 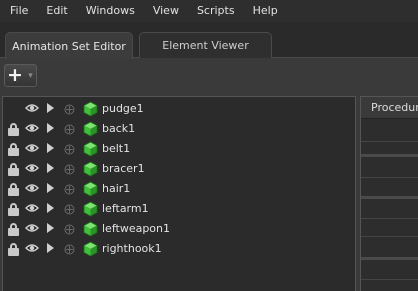 What do you see at coordinates (265, 11) in the screenshot?
I see `menu-help: Help` at bounding box center [265, 11].